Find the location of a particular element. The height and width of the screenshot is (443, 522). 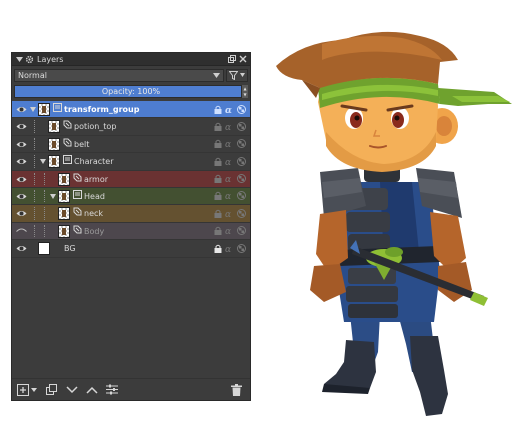

layer-name: BG is located at coordinates (70, 249).